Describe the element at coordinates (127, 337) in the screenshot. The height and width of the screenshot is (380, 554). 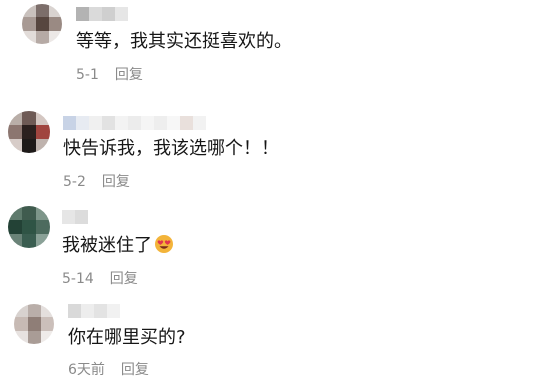
I see `comment-text: 你在哪里买的?` at that location.